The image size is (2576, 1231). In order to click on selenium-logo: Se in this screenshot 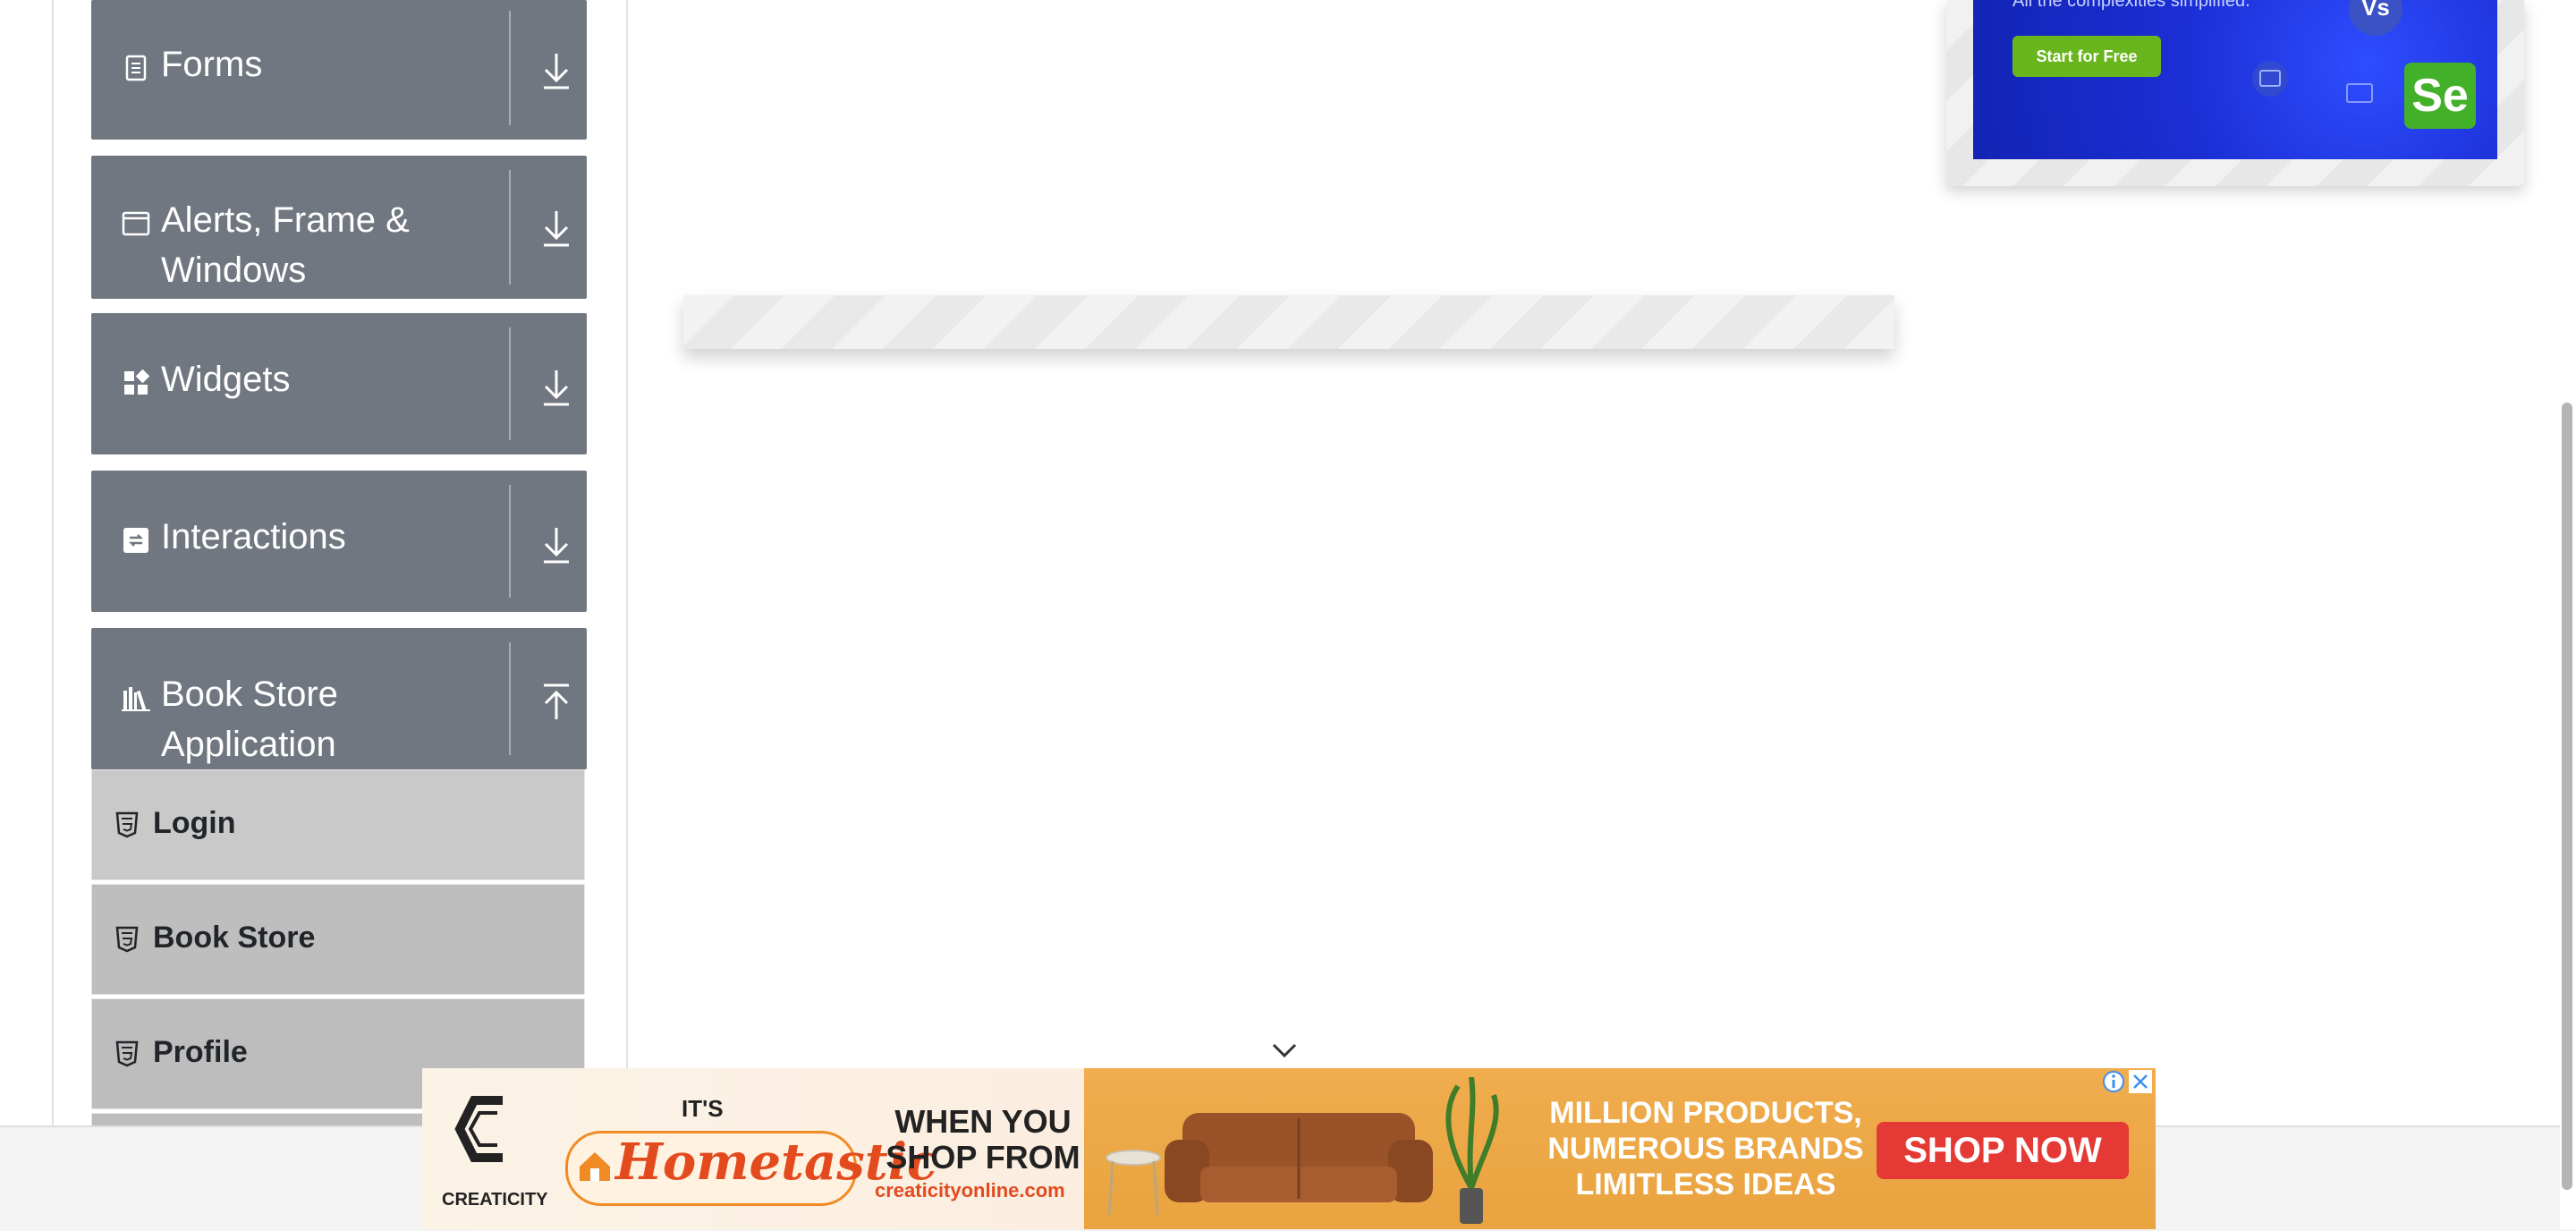, I will do `click(2440, 96)`.